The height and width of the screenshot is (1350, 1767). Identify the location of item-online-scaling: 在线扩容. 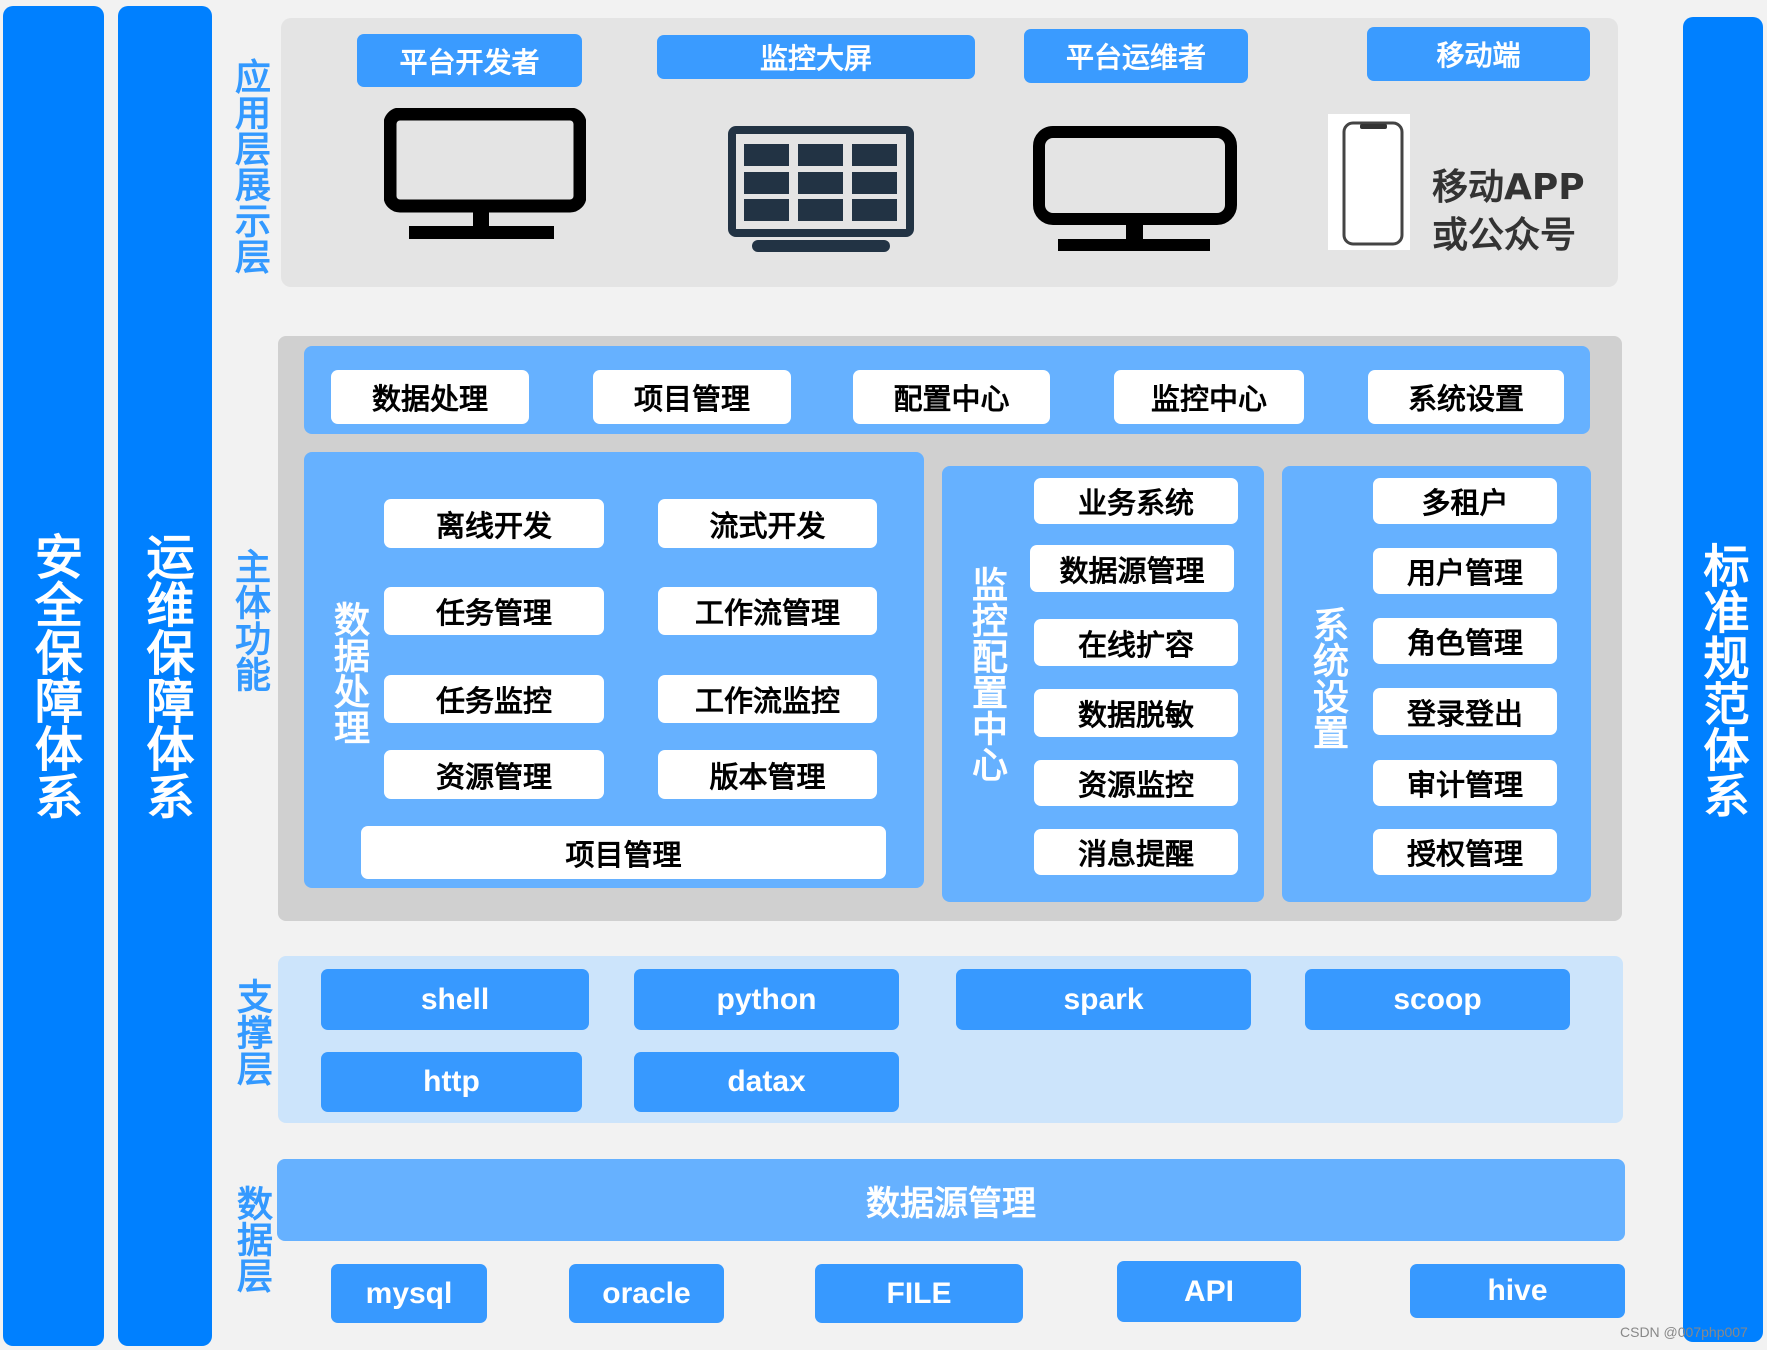
(1136, 642).